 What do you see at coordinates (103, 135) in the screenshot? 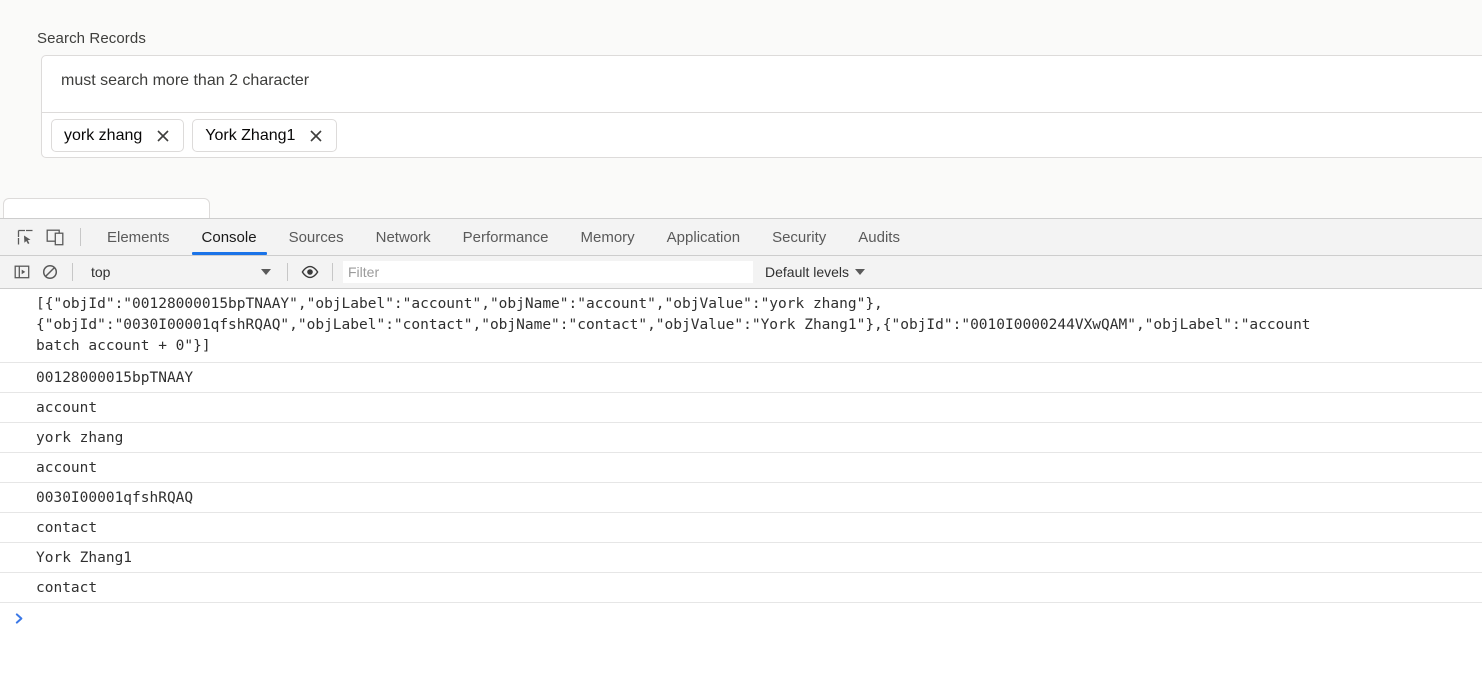
I see `chip-label: york zhang` at bounding box center [103, 135].